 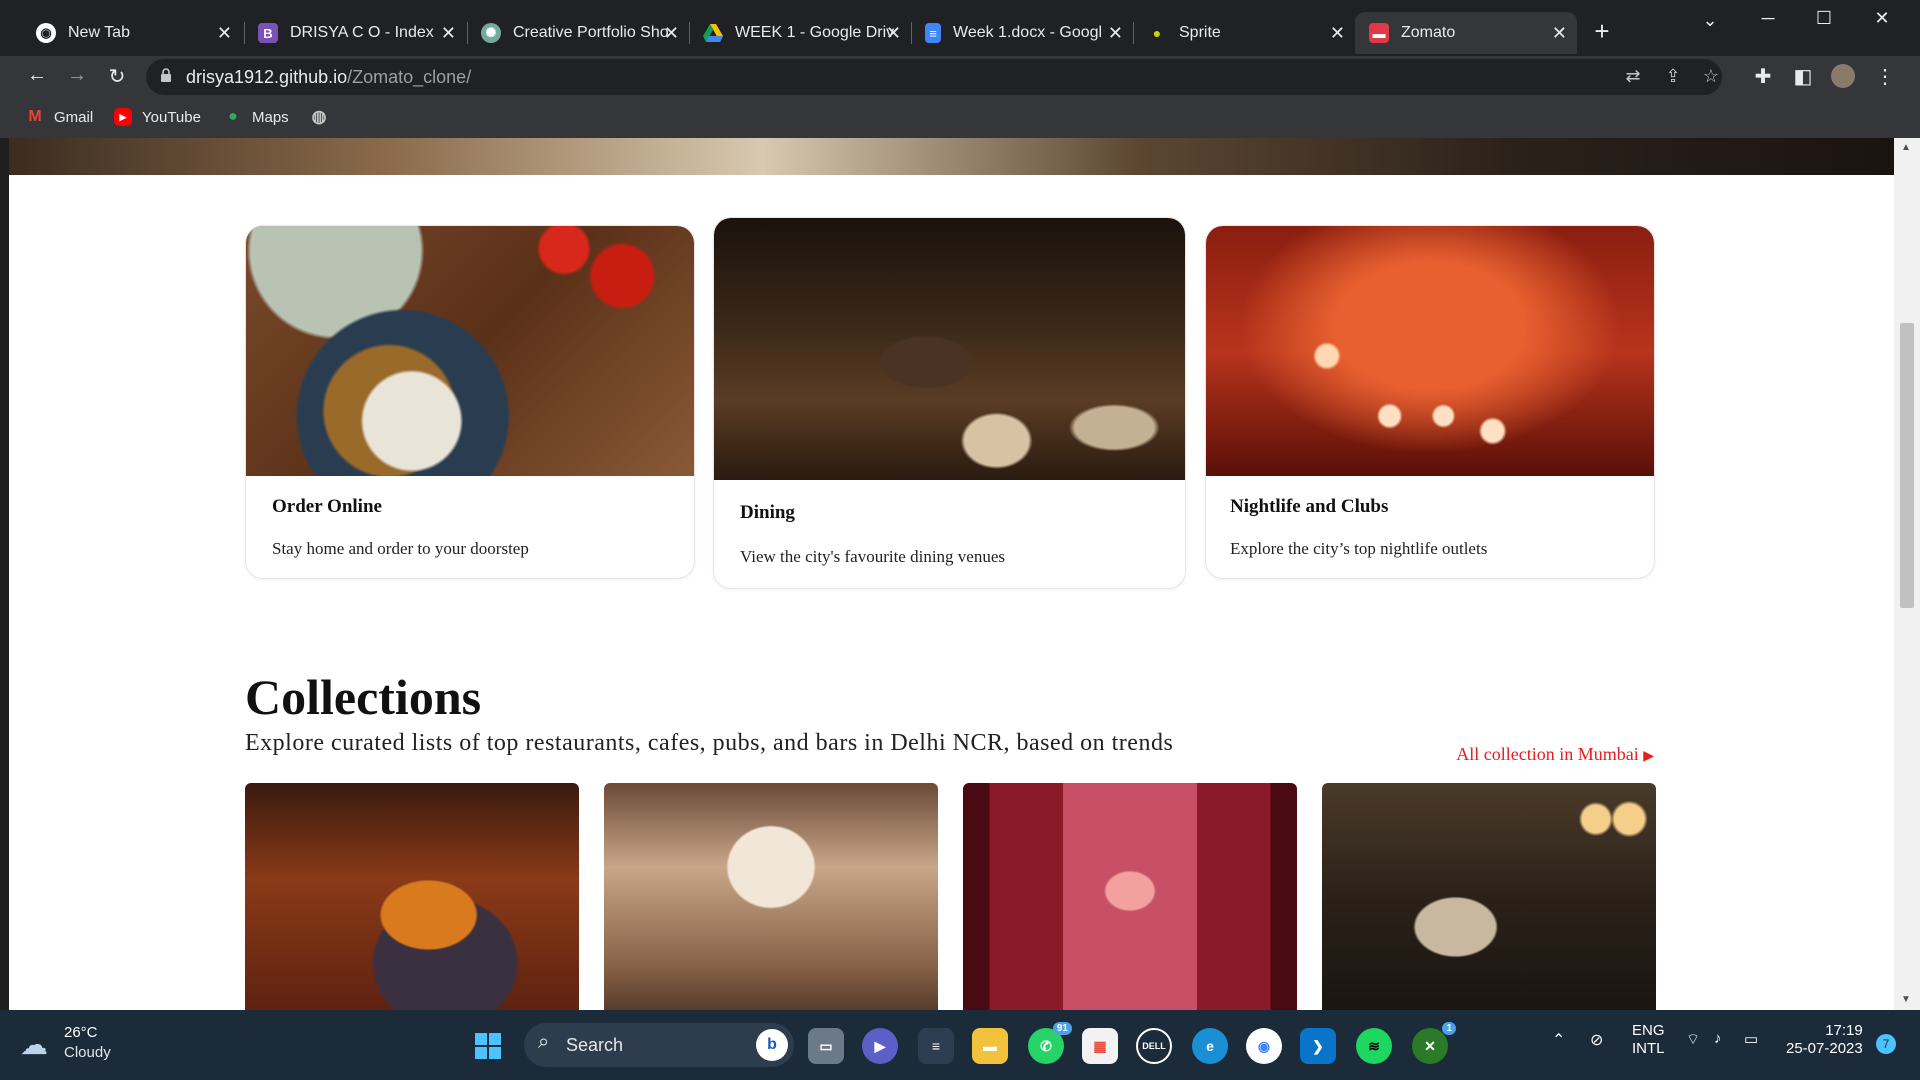 I want to click on search-icon: ⌕, so click(x=544, y=1042).